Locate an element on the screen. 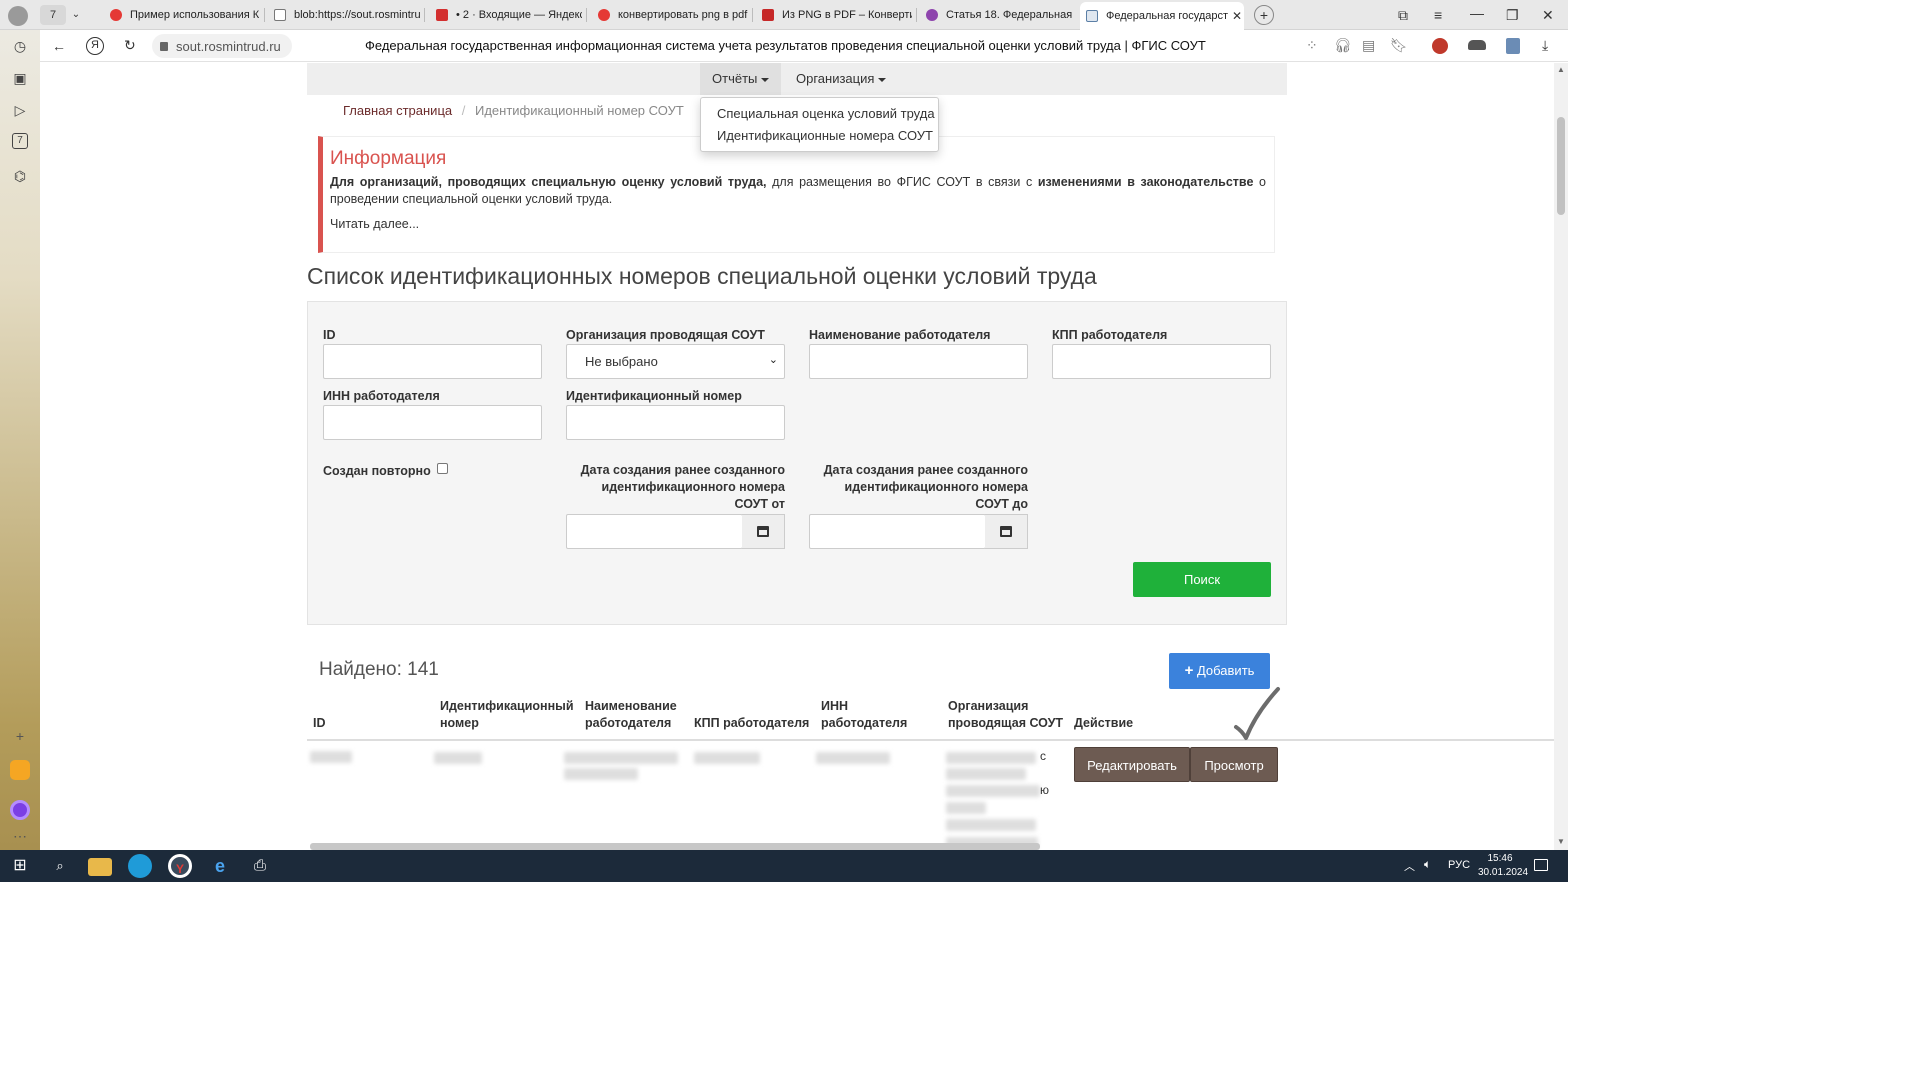 This screenshot has width=1920, height=1080. extension-shield-icon is located at coordinates (1513, 46).